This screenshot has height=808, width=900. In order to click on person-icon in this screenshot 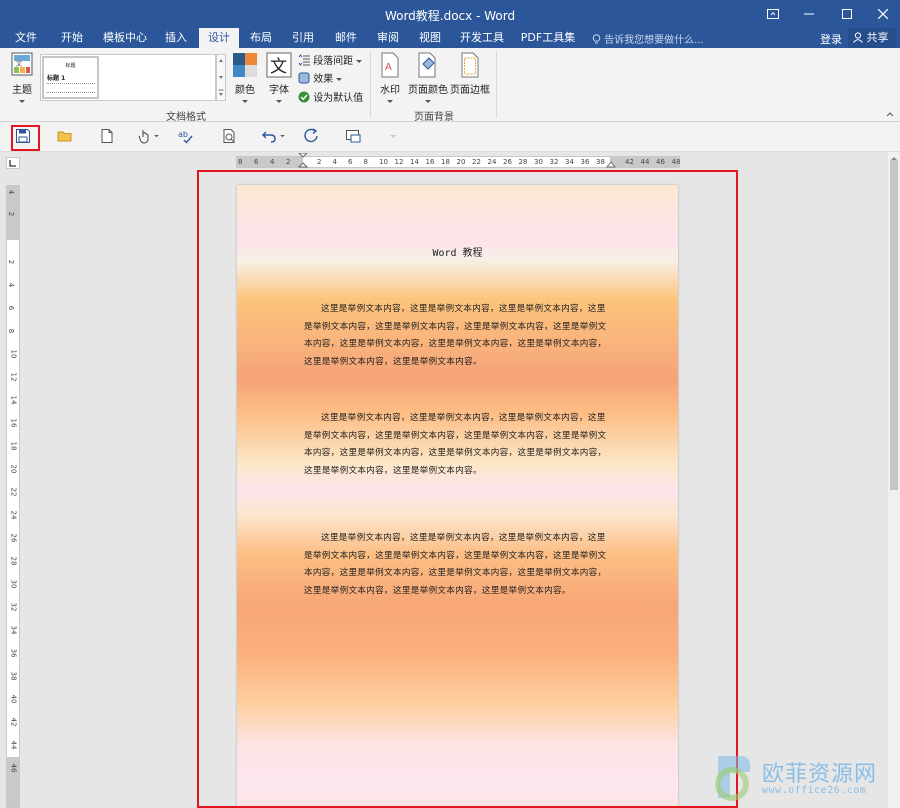, I will do `click(858, 37)`.